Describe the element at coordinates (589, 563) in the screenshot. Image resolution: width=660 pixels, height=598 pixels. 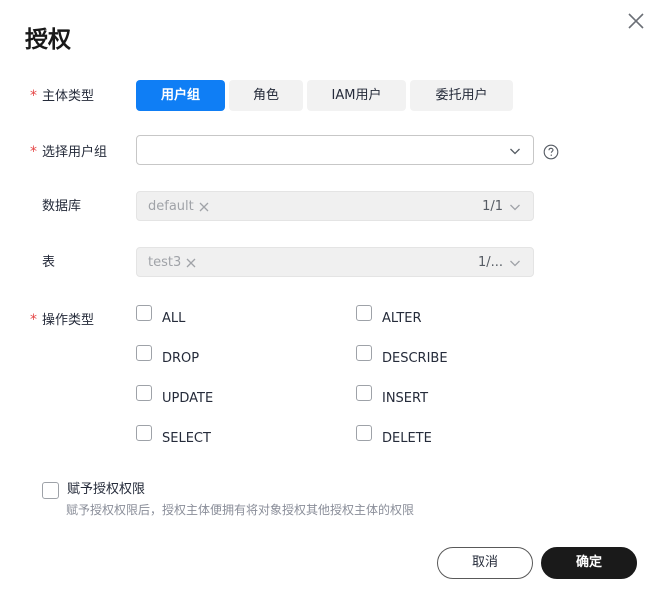
I see `confirm-button: 确定` at that location.